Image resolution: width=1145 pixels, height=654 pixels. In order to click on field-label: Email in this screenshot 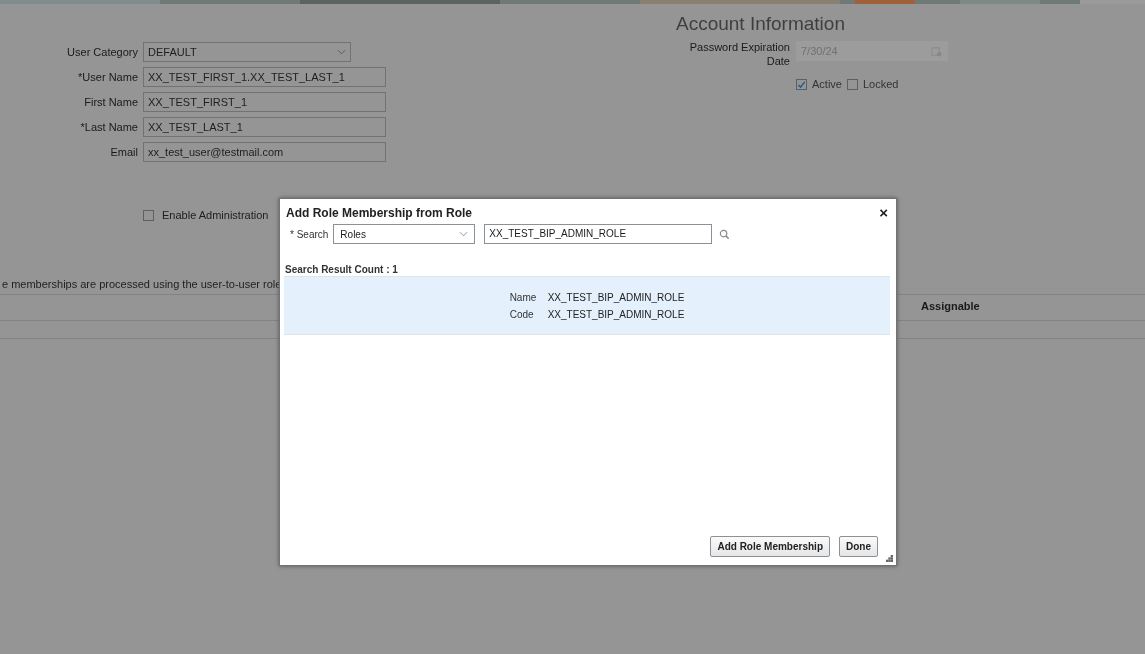, I will do `click(123, 152)`.